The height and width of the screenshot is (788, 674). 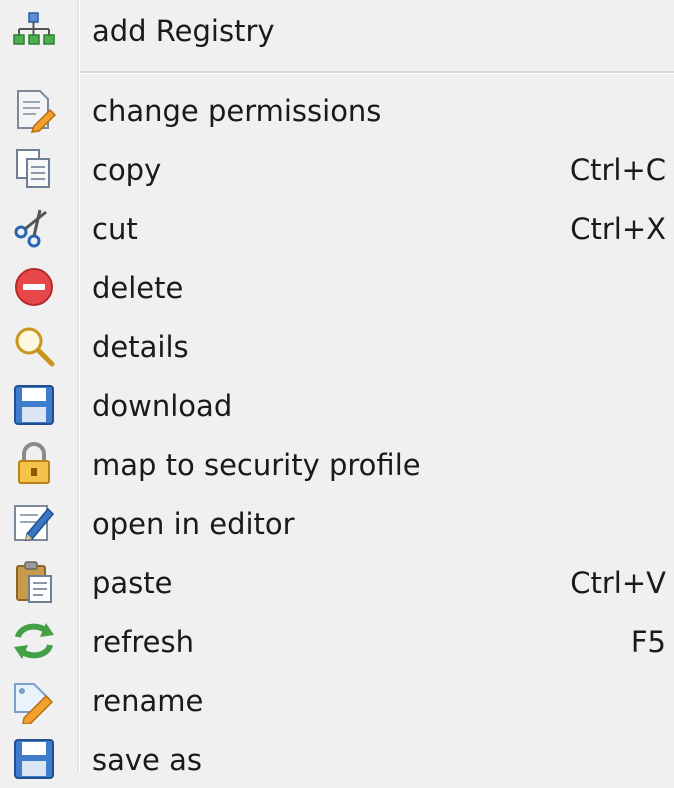 What do you see at coordinates (34, 228) in the screenshot?
I see `scissors-icon` at bounding box center [34, 228].